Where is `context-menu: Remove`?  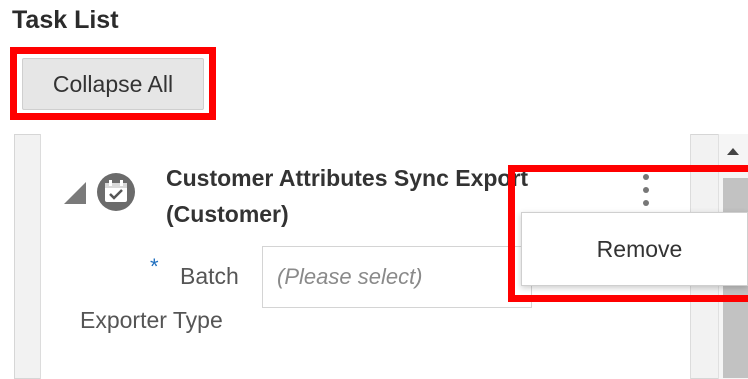 context-menu: Remove is located at coordinates (634, 249).